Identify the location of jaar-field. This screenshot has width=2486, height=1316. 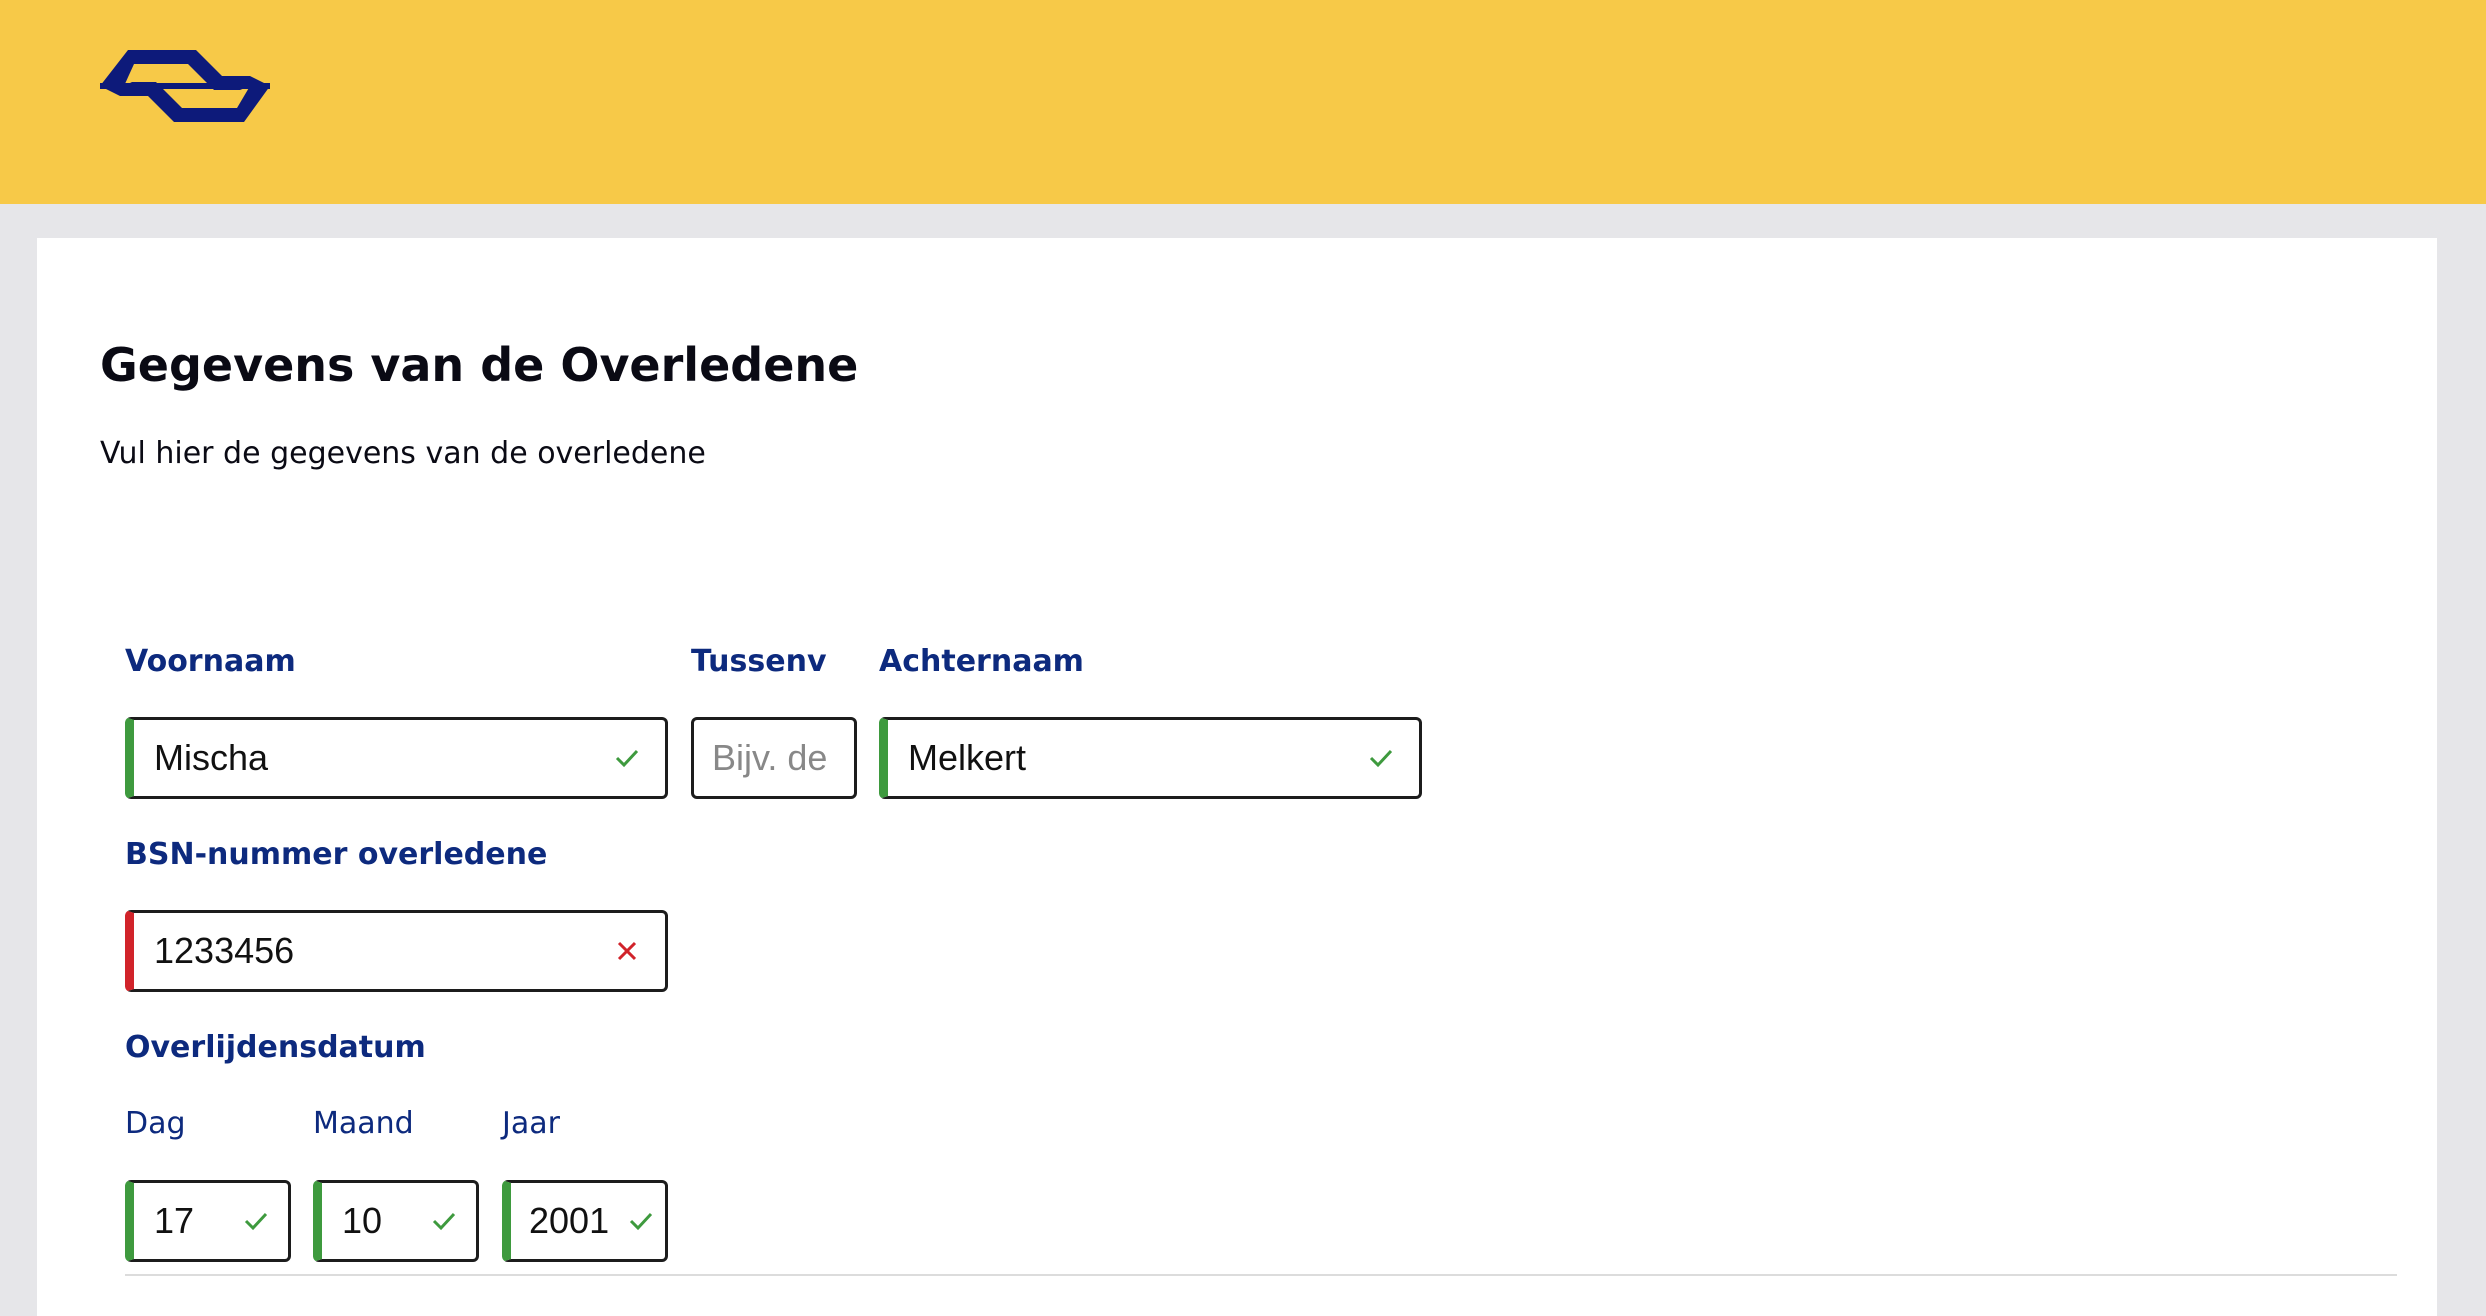
(585, 1221).